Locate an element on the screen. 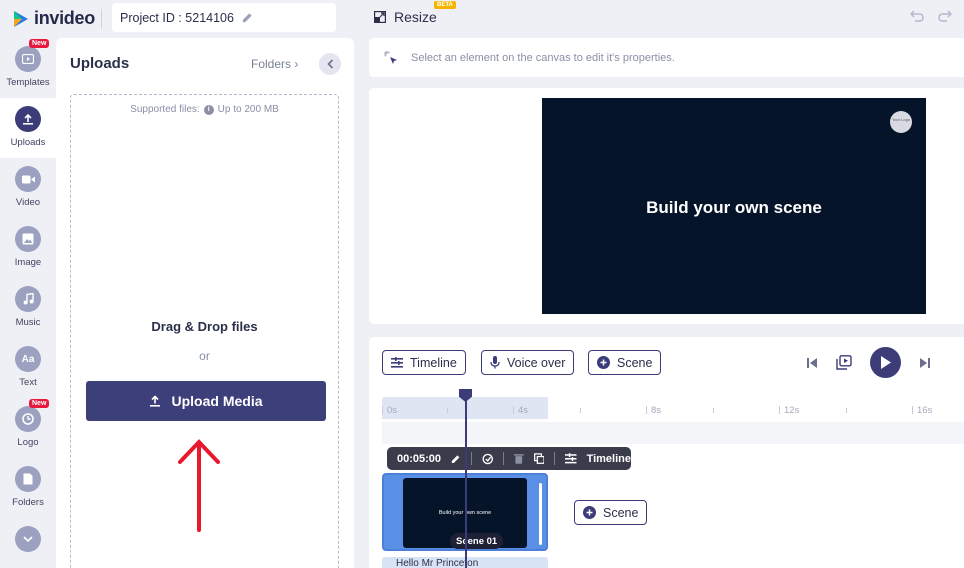 This screenshot has width=964, height=568. scene-toolbar: 00:05:00 Timeline is located at coordinates (509, 458).